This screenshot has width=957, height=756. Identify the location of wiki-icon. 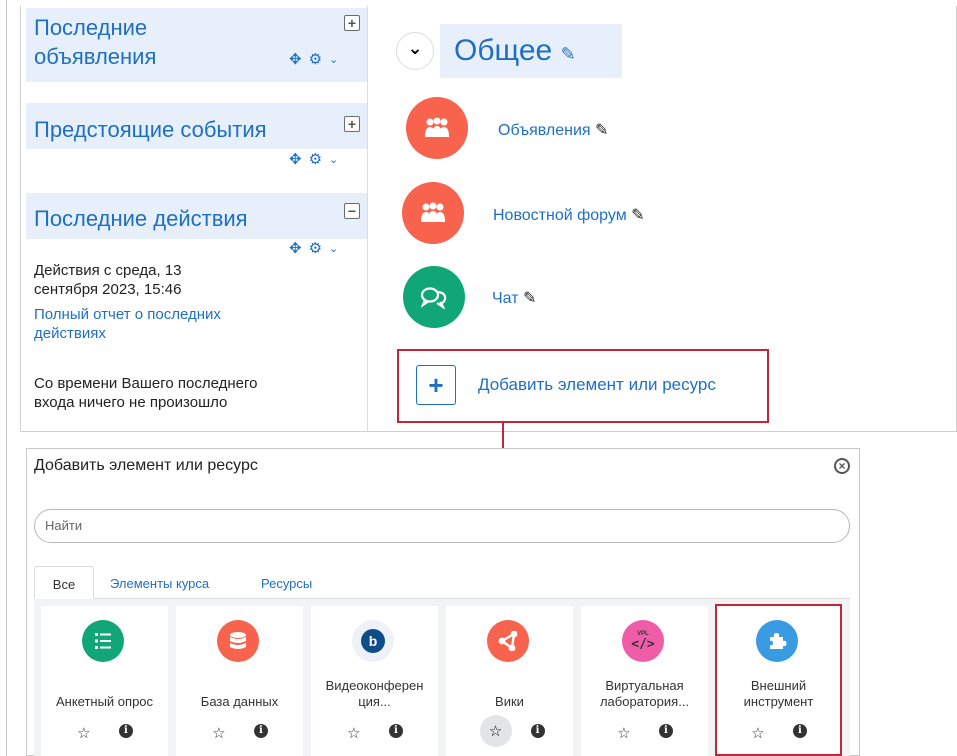
(508, 641).